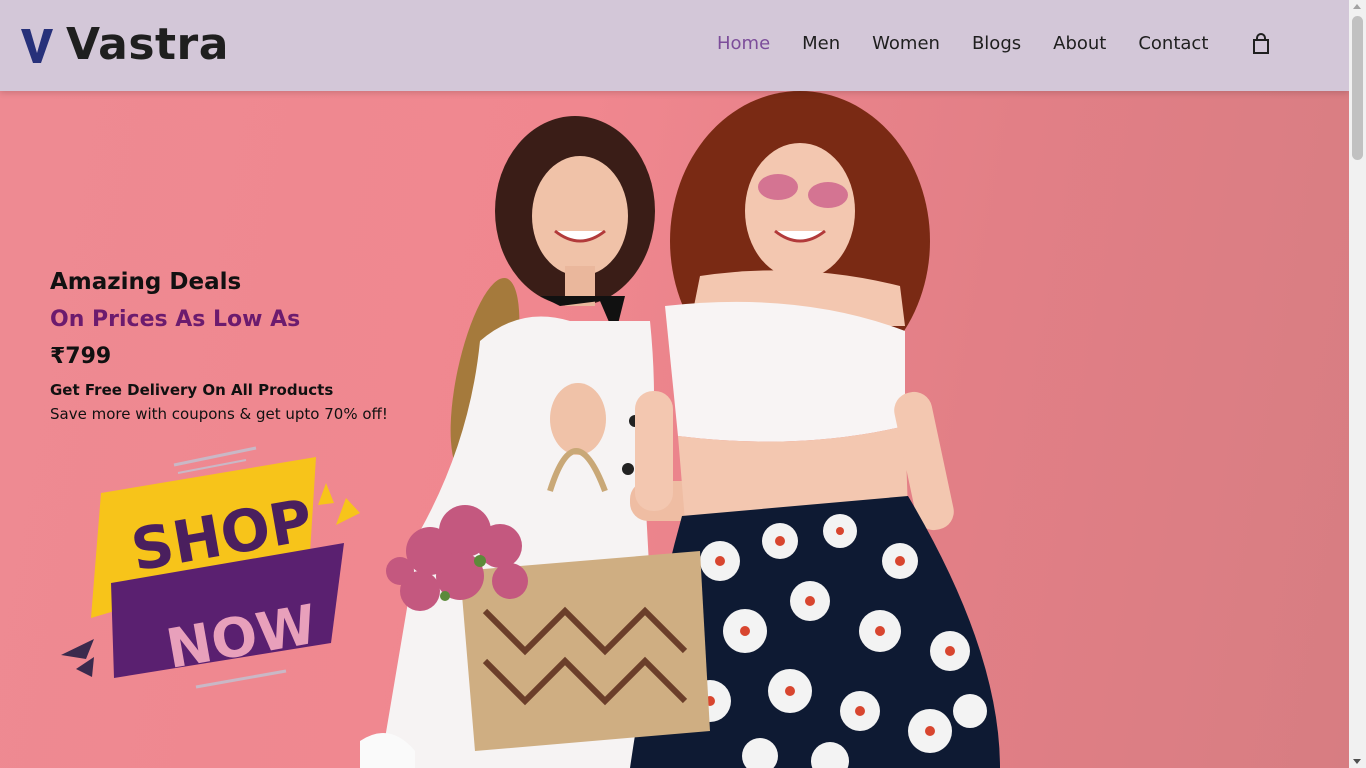 This screenshot has height=768, width=1366. What do you see at coordinates (146, 282) in the screenshot?
I see `hero-heading: Amazing Deals` at bounding box center [146, 282].